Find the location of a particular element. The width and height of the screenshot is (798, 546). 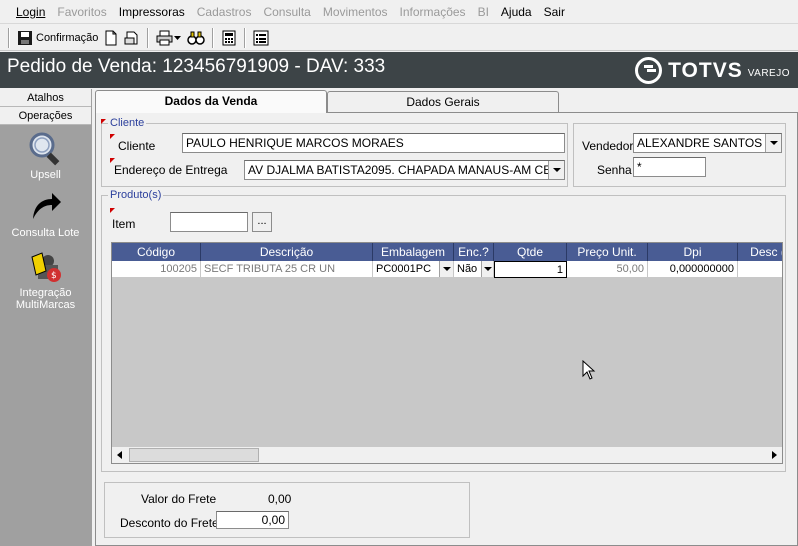

toolbar: Confirmação is located at coordinates (399, 38).